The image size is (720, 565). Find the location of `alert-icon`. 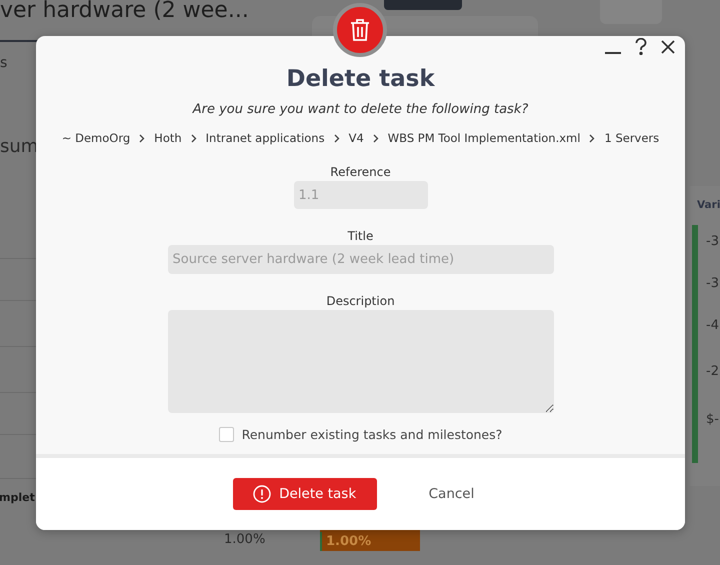

alert-icon is located at coordinates (262, 494).